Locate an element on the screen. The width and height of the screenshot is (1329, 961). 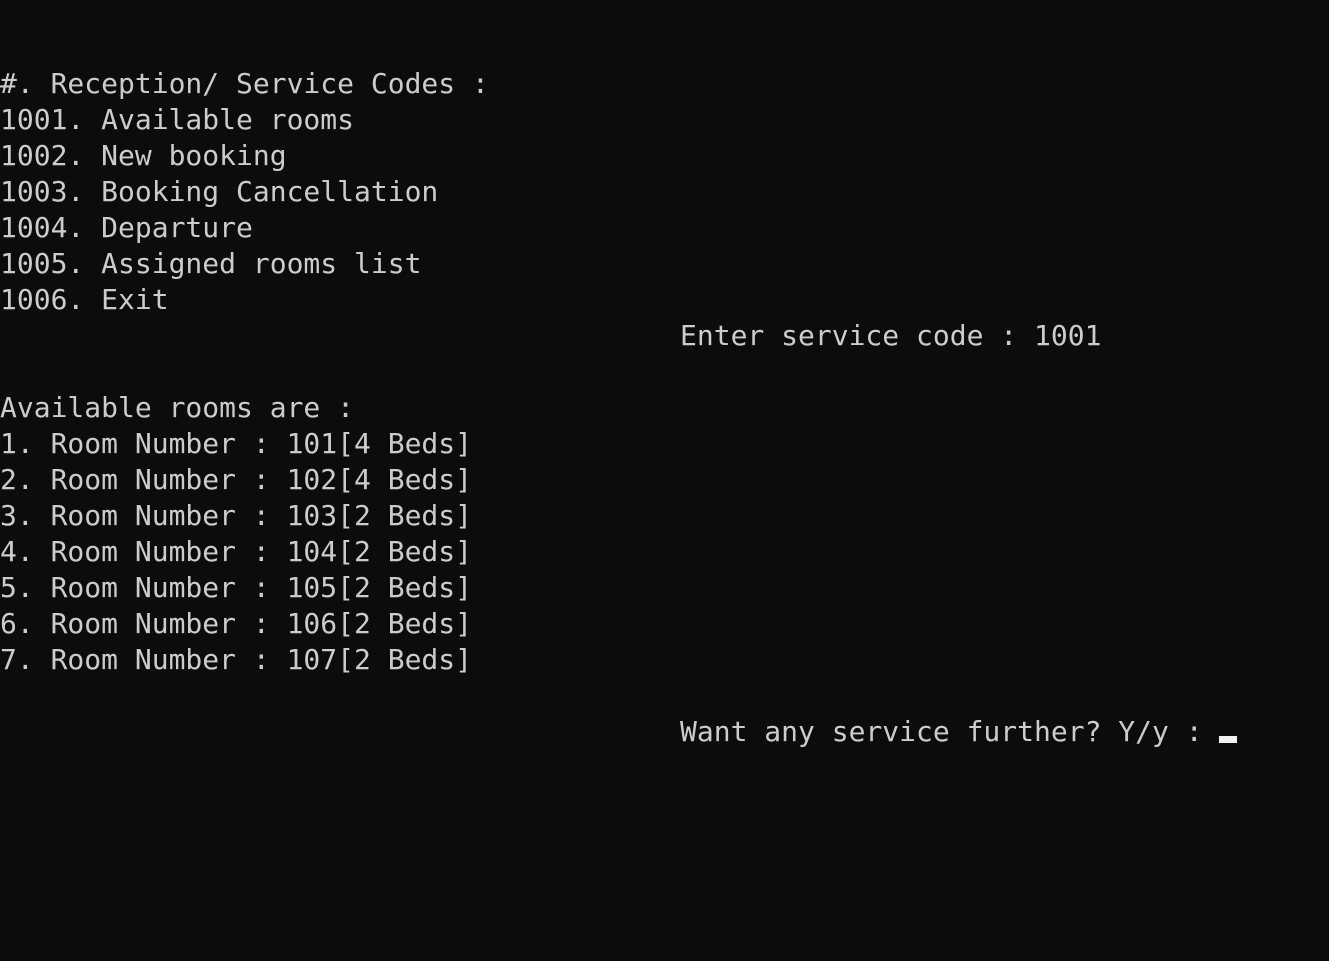
continue-prompt-label: Want any service further? Y/y : is located at coordinates (950, 731).